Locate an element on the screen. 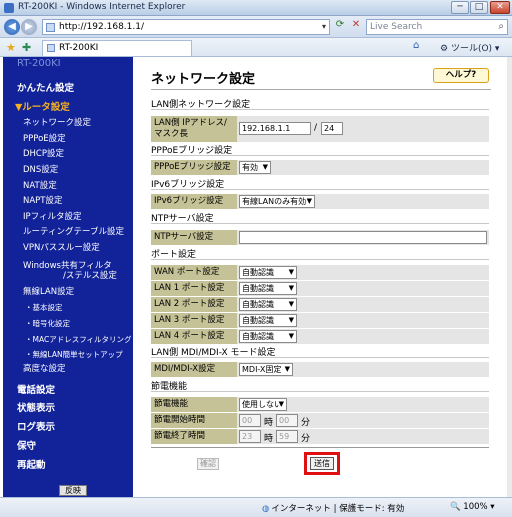  sidebar-item-nat: NAT設定 is located at coordinates (40, 185).